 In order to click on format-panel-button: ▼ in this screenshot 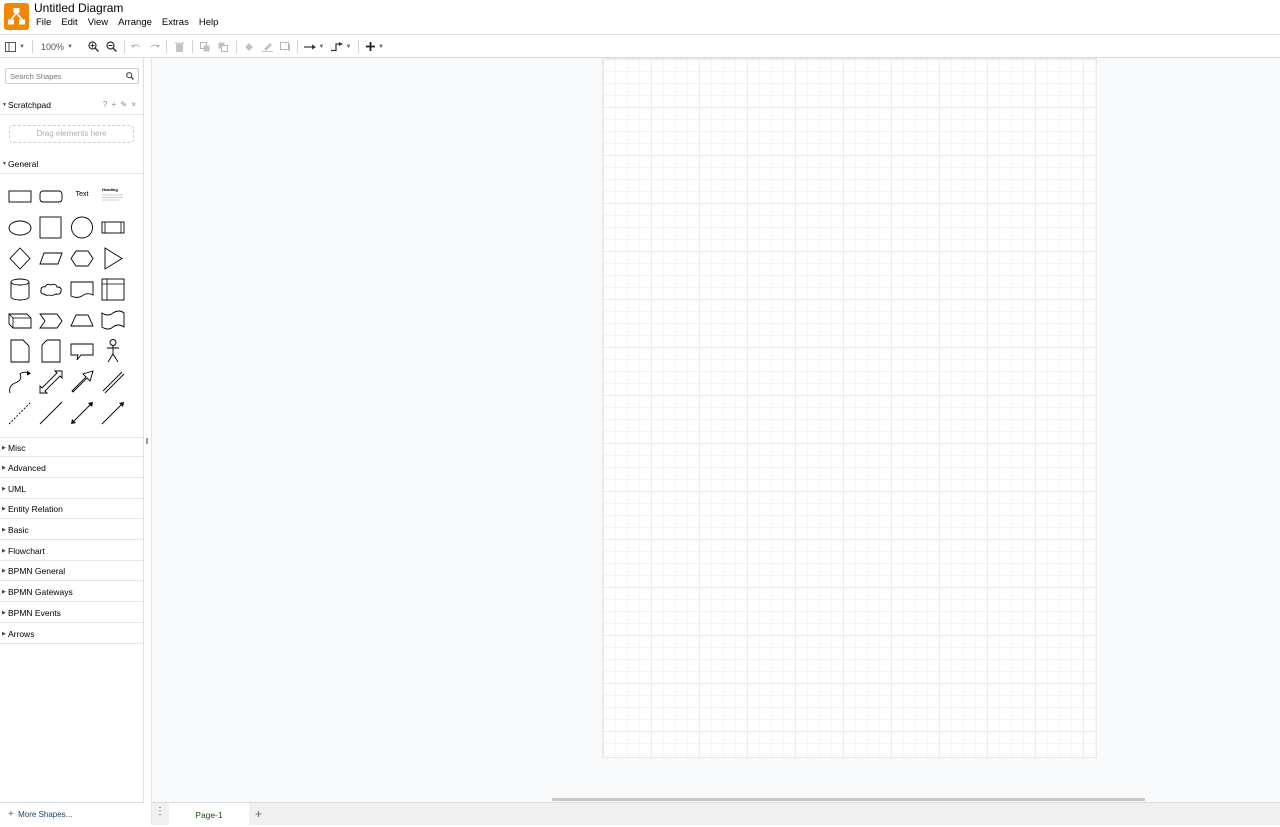, I will do `click(15, 46)`.